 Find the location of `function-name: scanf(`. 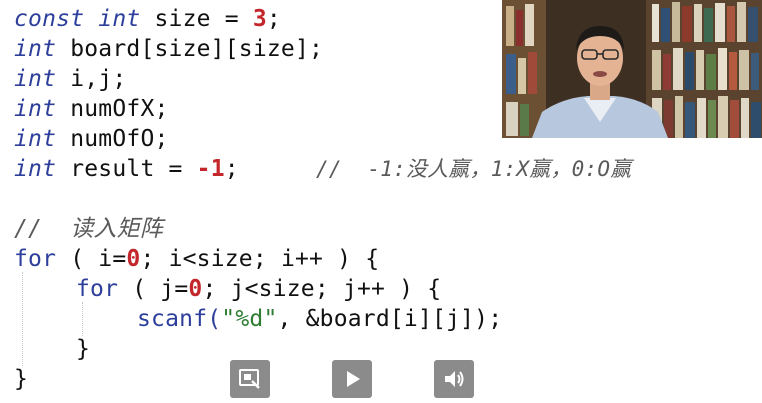

function-name: scanf( is located at coordinates (179, 319).